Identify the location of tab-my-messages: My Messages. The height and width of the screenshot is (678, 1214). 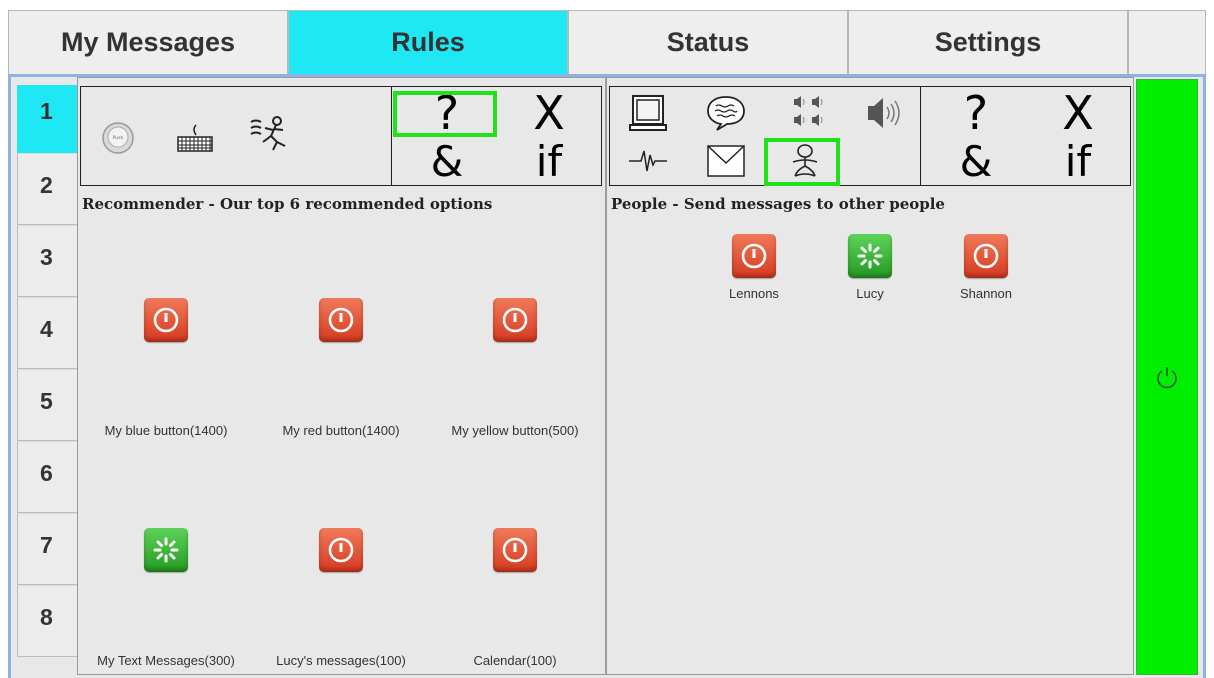
(148, 42).